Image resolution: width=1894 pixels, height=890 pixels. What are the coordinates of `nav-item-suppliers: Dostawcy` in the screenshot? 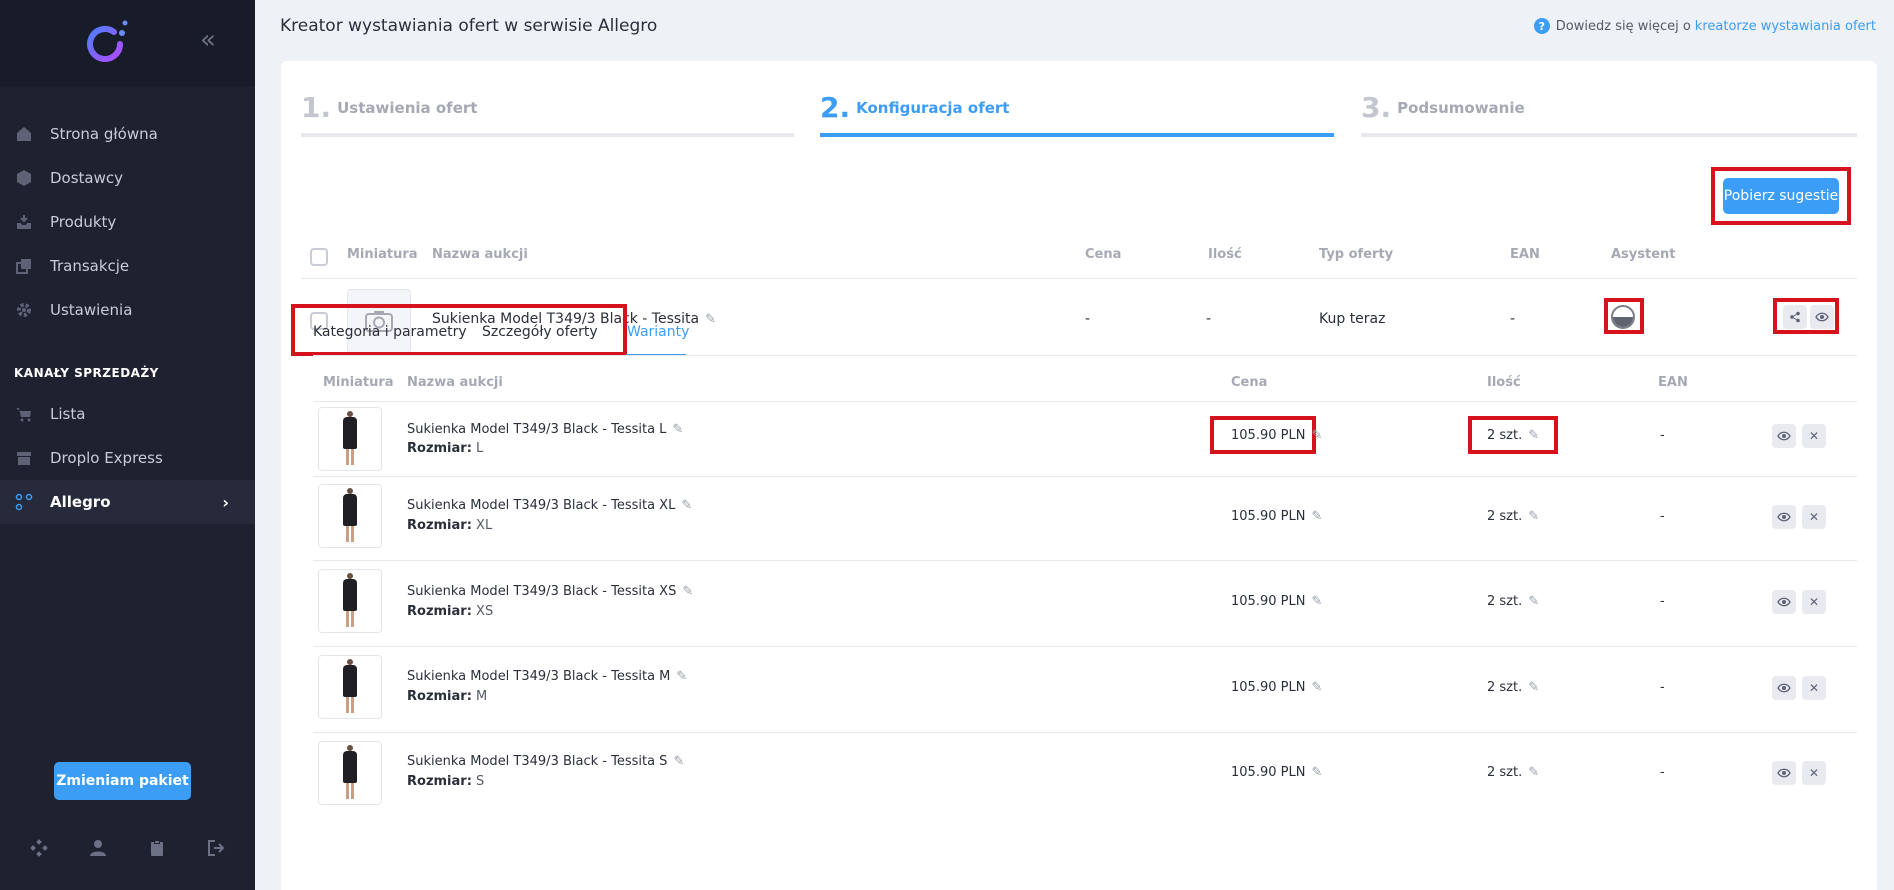 It's located at (127, 178).